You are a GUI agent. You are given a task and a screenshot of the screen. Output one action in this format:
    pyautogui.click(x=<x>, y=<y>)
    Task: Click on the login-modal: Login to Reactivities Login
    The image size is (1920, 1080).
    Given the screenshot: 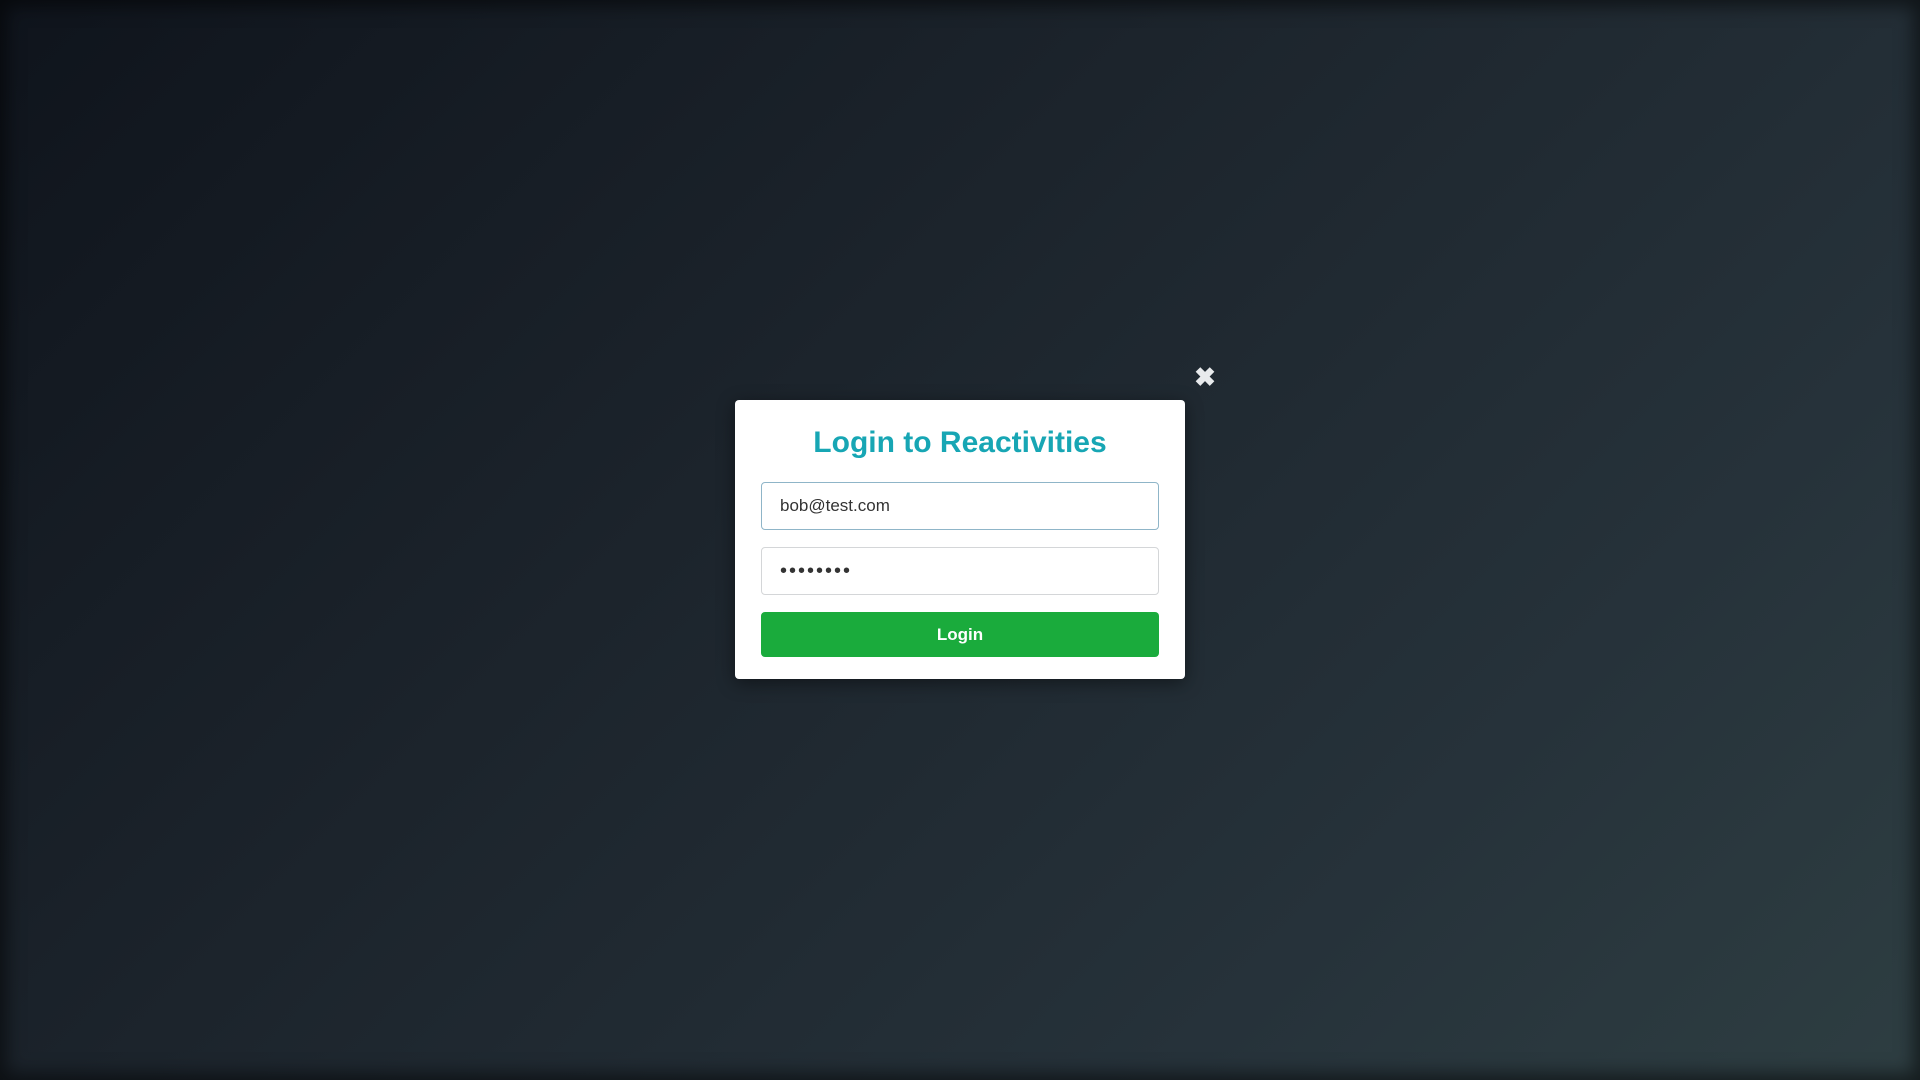 What is the action you would take?
    pyautogui.click(x=960, y=539)
    